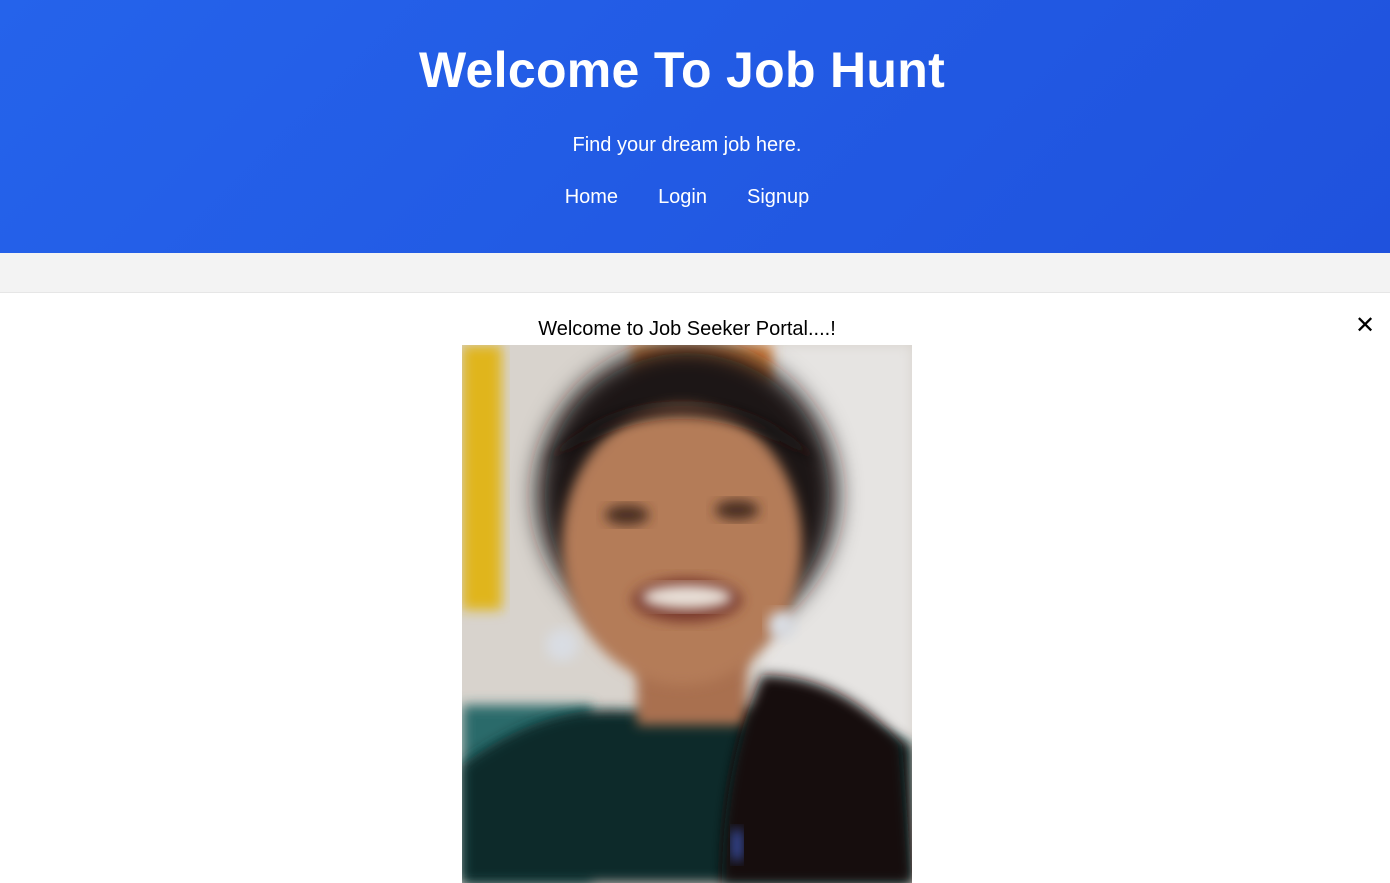 This screenshot has height=883, width=1390. Describe the element at coordinates (778, 197) in the screenshot. I see `nav-link-signup: Signup` at that location.